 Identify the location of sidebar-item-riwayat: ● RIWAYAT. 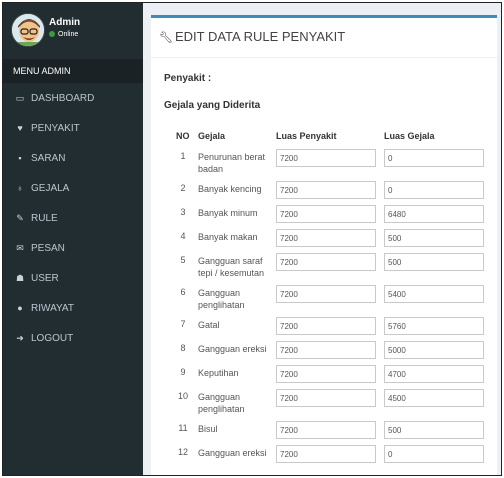
(73, 308).